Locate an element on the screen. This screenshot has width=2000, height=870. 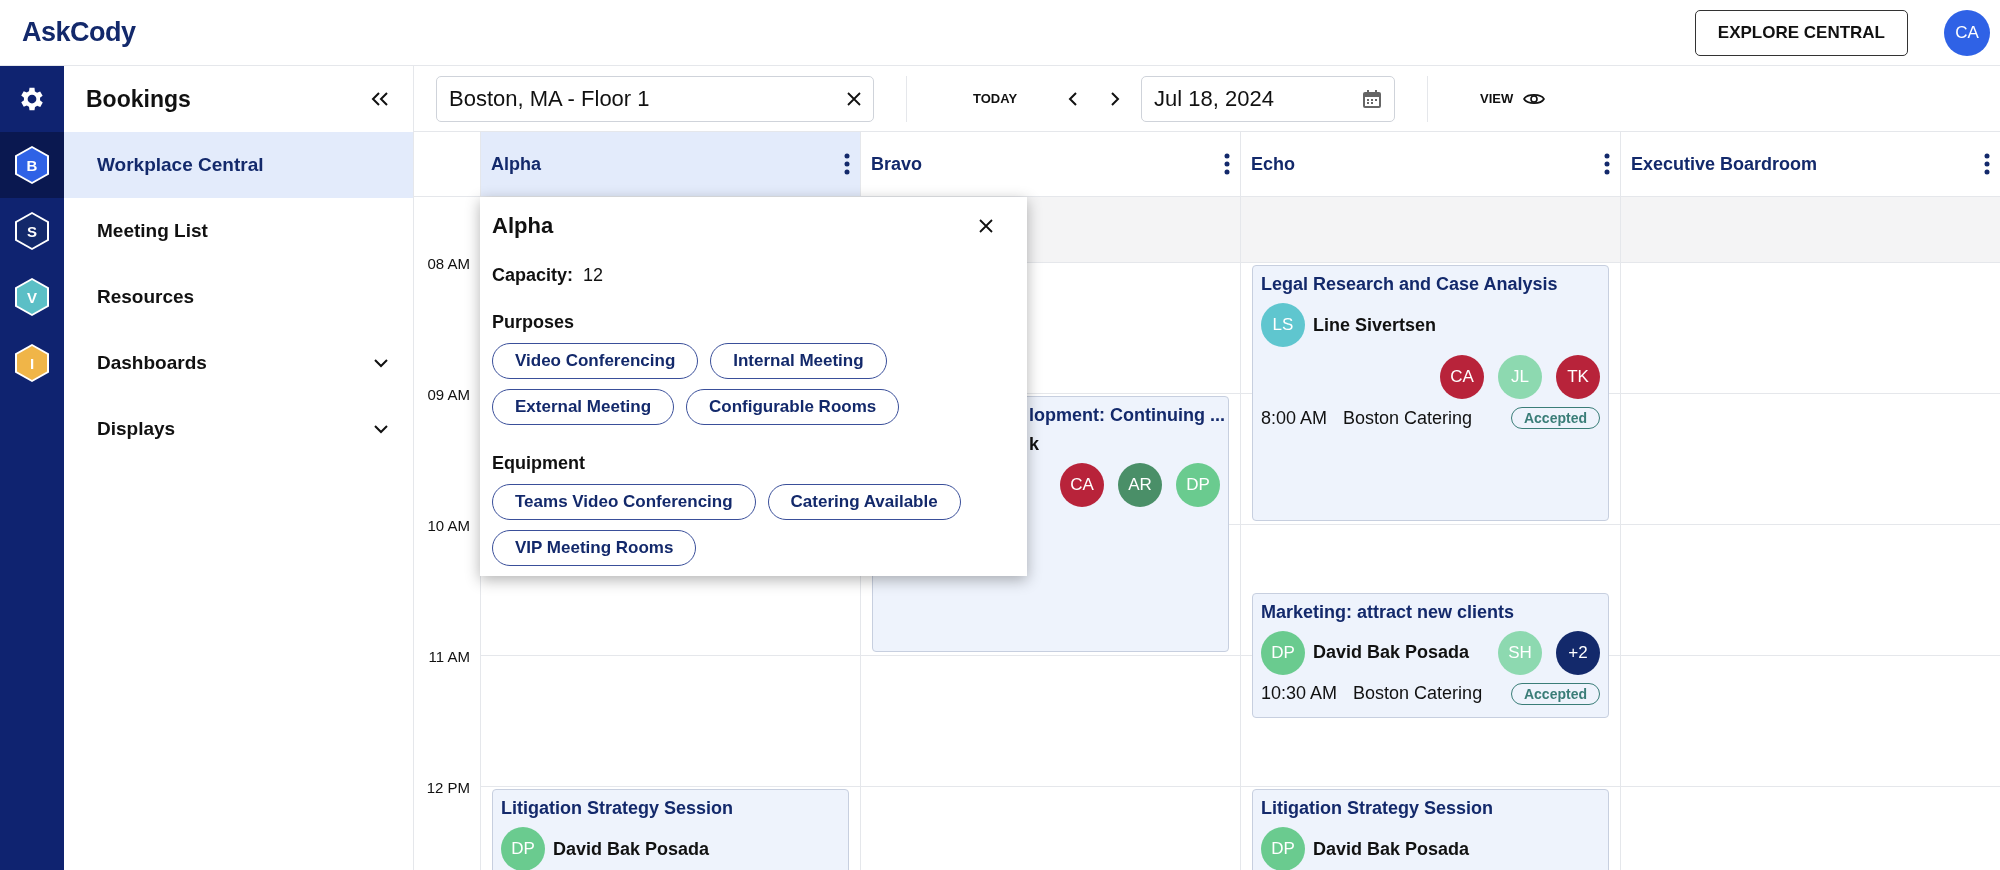
room-name: Executive Boardroom is located at coordinates (1724, 164).